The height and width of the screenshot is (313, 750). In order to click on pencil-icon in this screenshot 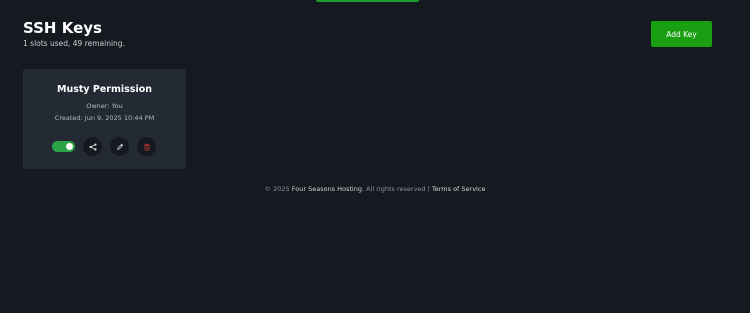, I will do `click(119, 146)`.